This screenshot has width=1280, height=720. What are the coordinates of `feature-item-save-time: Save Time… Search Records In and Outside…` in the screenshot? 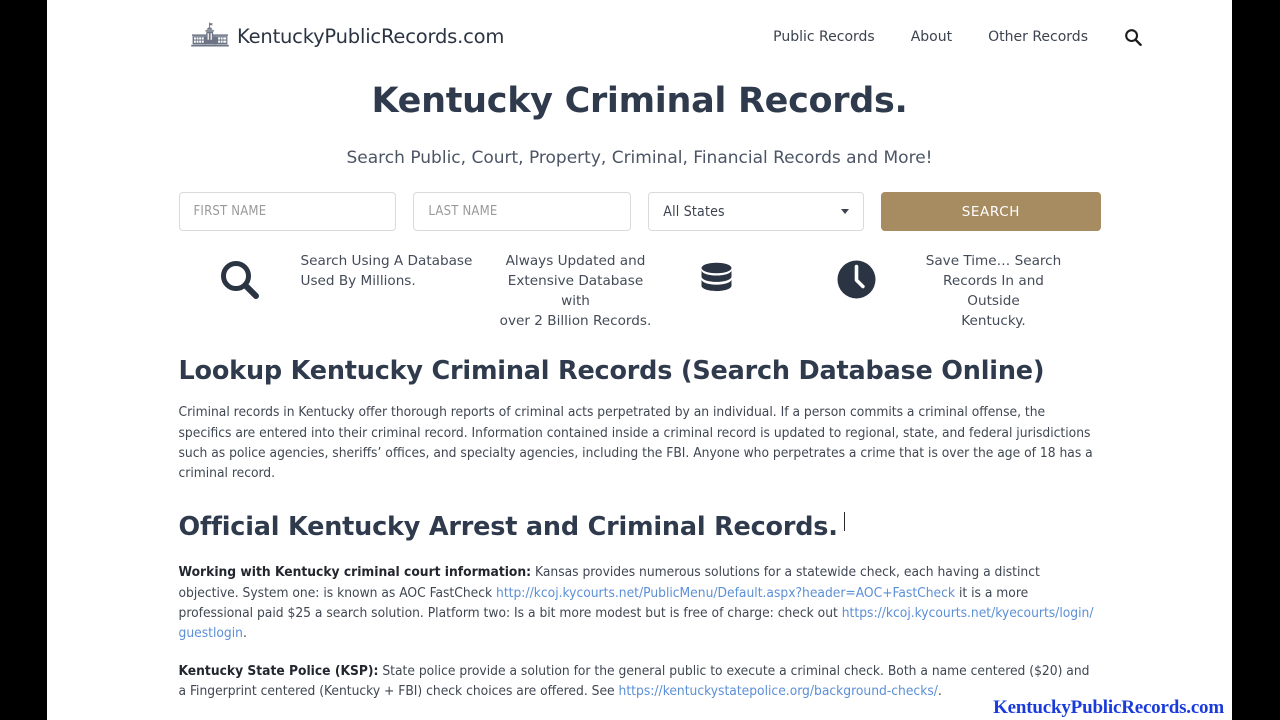 It's located at (933, 291).